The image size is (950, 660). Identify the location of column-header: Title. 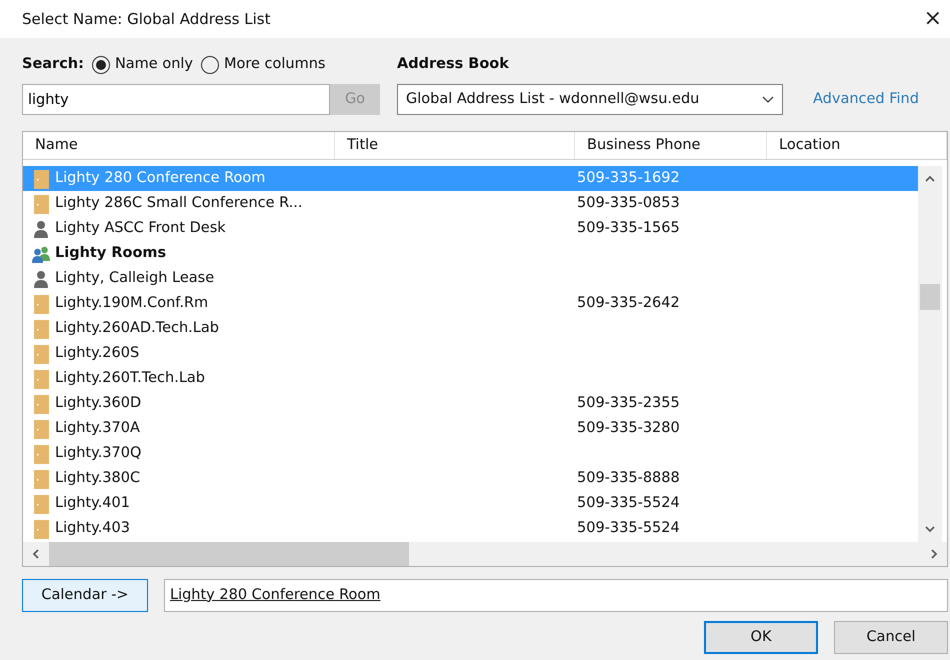
(455, 145).